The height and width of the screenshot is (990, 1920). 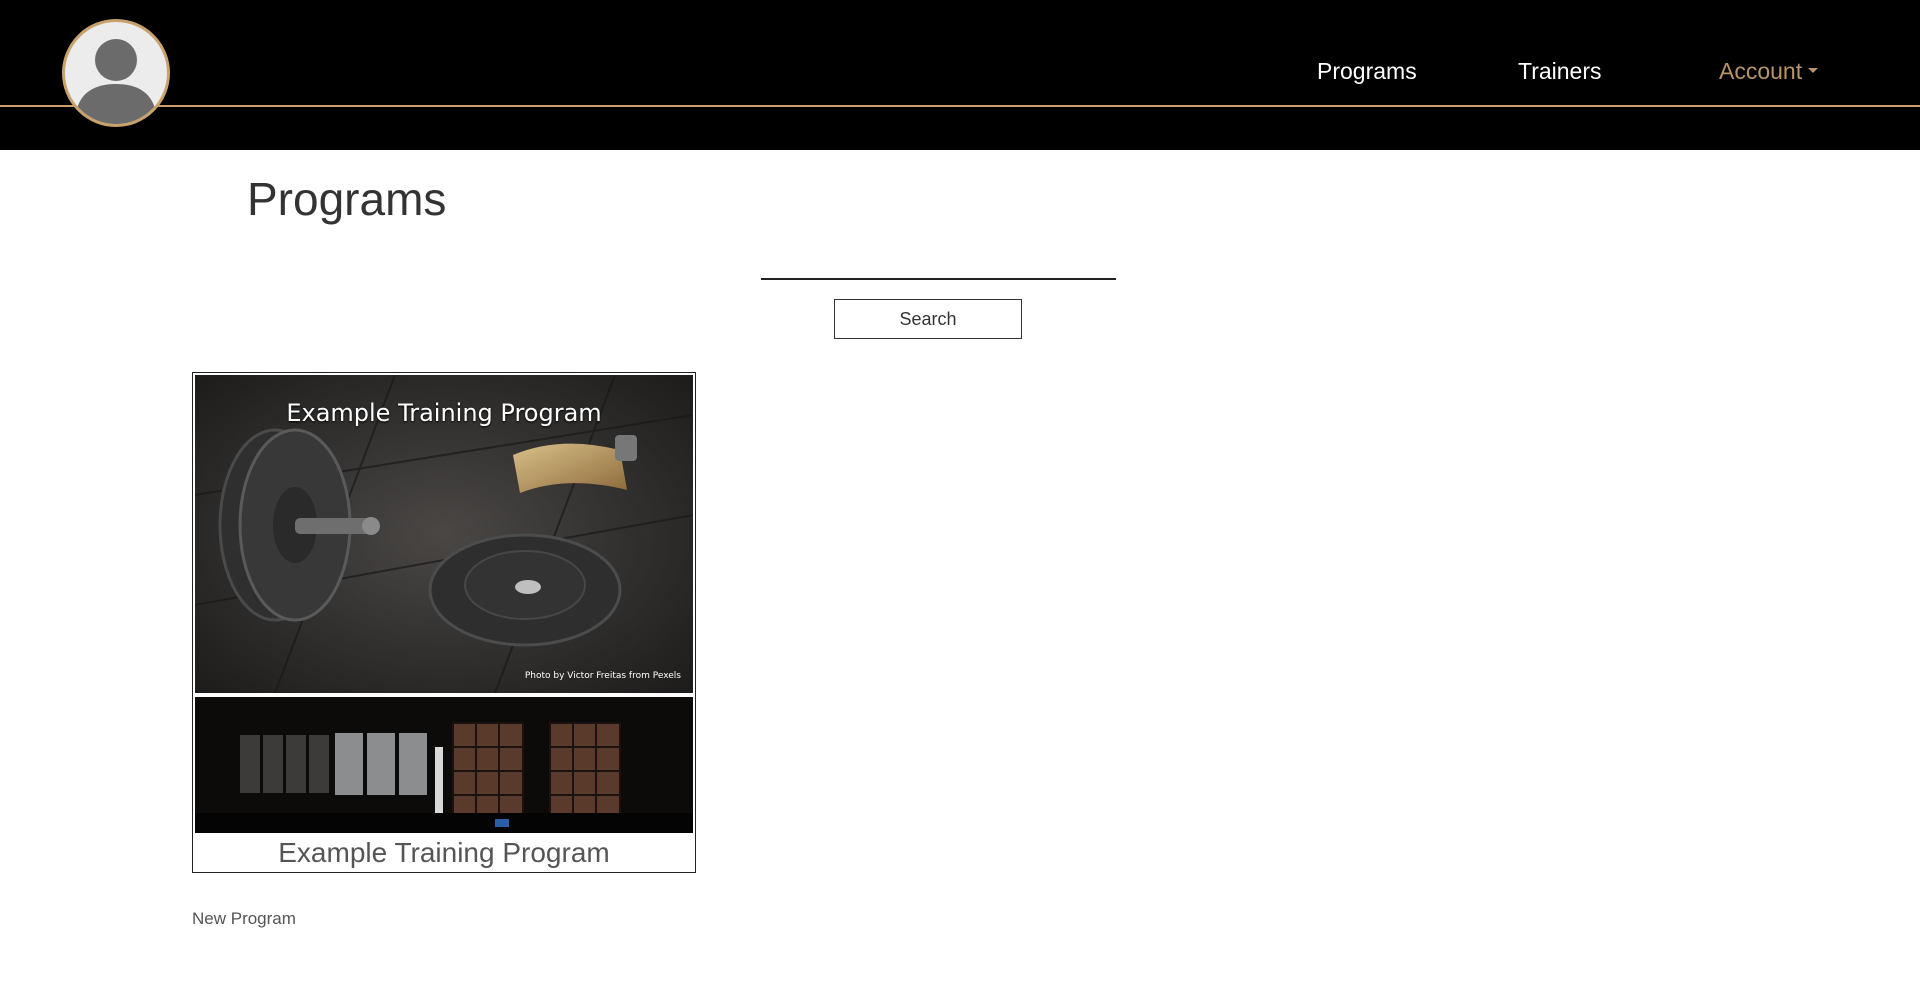 I want to click on program-image-title: Example Training Program, so click(x=444, y=413).